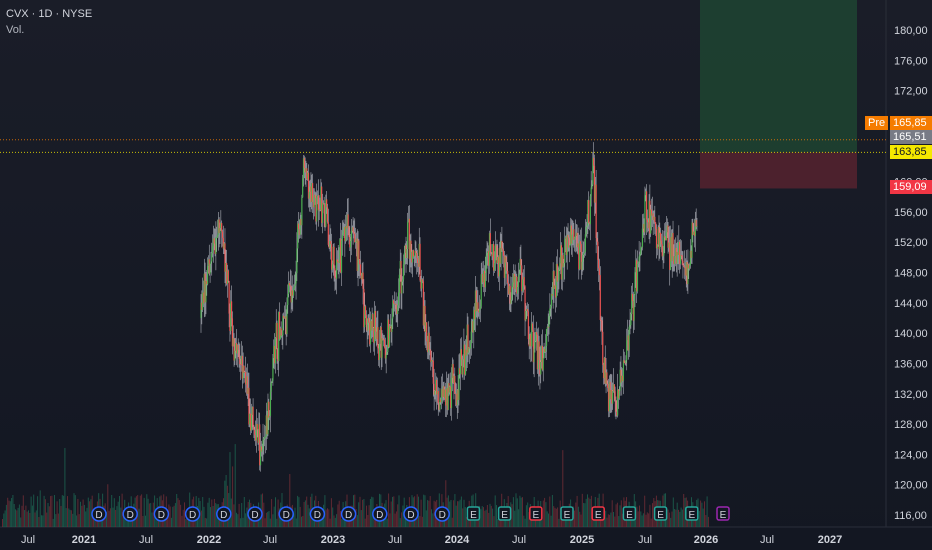 Image resolution: width=932 pixels, height=550 pixels. I want to click on y-tick-label: 148,00, so click(911, 274).